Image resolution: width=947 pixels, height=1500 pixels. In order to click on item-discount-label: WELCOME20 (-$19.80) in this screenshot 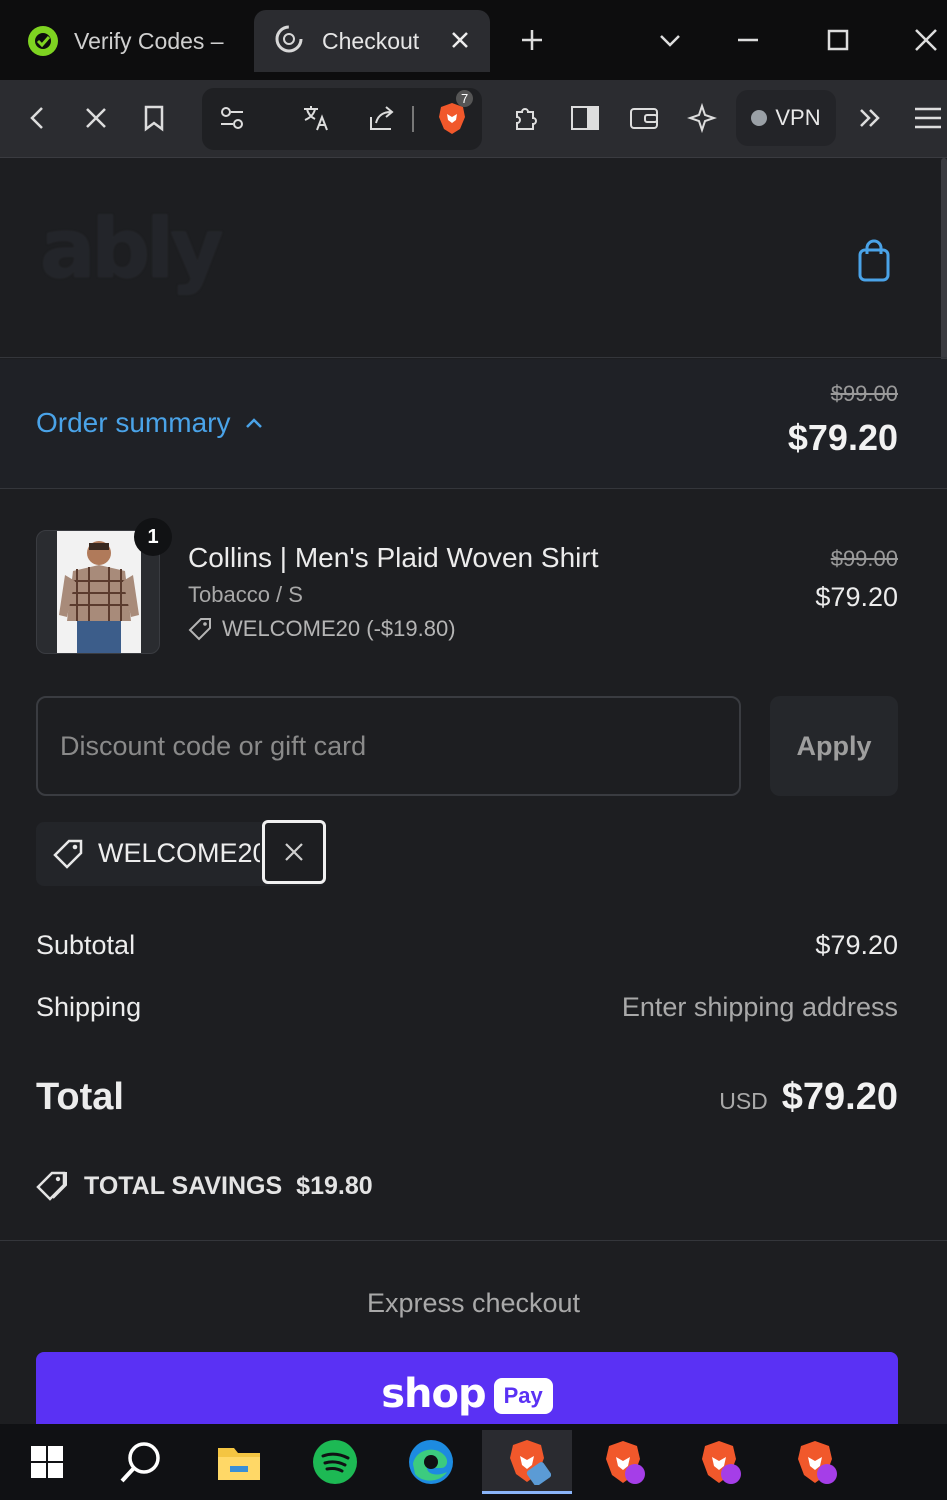, I will do `click(339, 628)`.